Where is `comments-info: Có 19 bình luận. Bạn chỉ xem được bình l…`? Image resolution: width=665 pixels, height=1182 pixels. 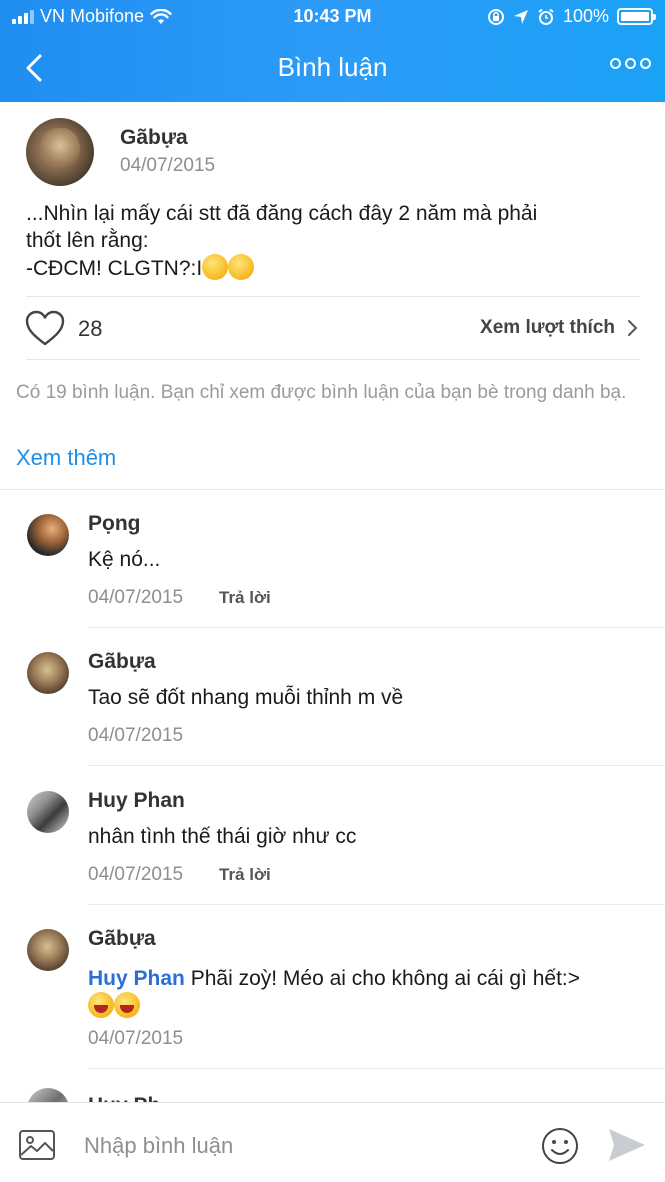 comments-info: Có 19 bình luận. Bạn chỉ xem được bình l… is located at coordinates (321, 392).